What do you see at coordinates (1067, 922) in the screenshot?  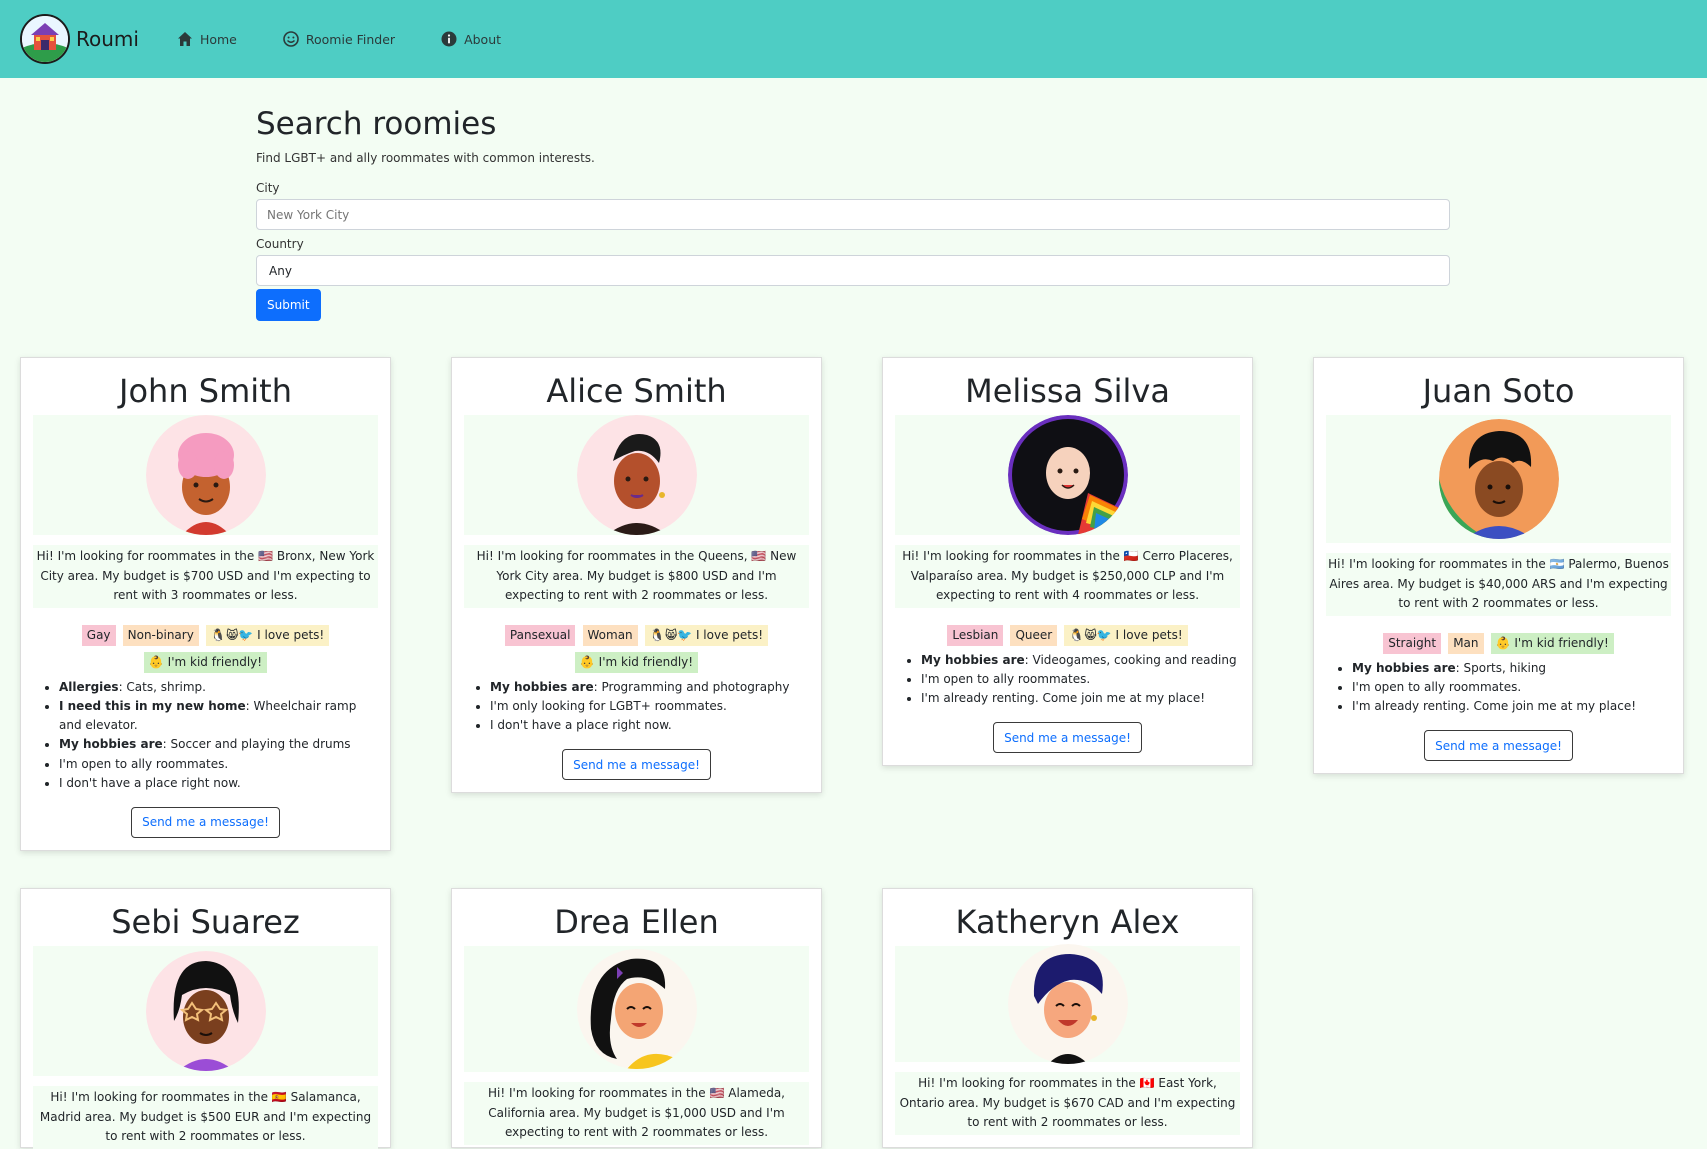 I see `card-name: Katheryn Alex` at bounding box center [1067, 922].